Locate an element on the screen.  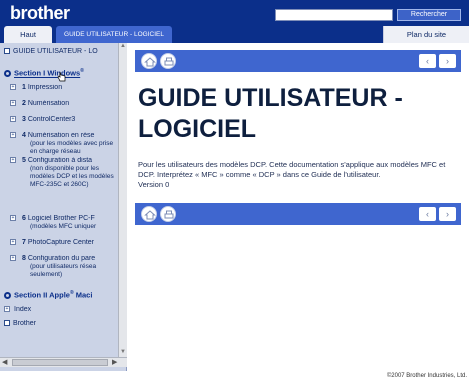
sidebar-item-label: Section II Apple is located at coordinates (42, 295).